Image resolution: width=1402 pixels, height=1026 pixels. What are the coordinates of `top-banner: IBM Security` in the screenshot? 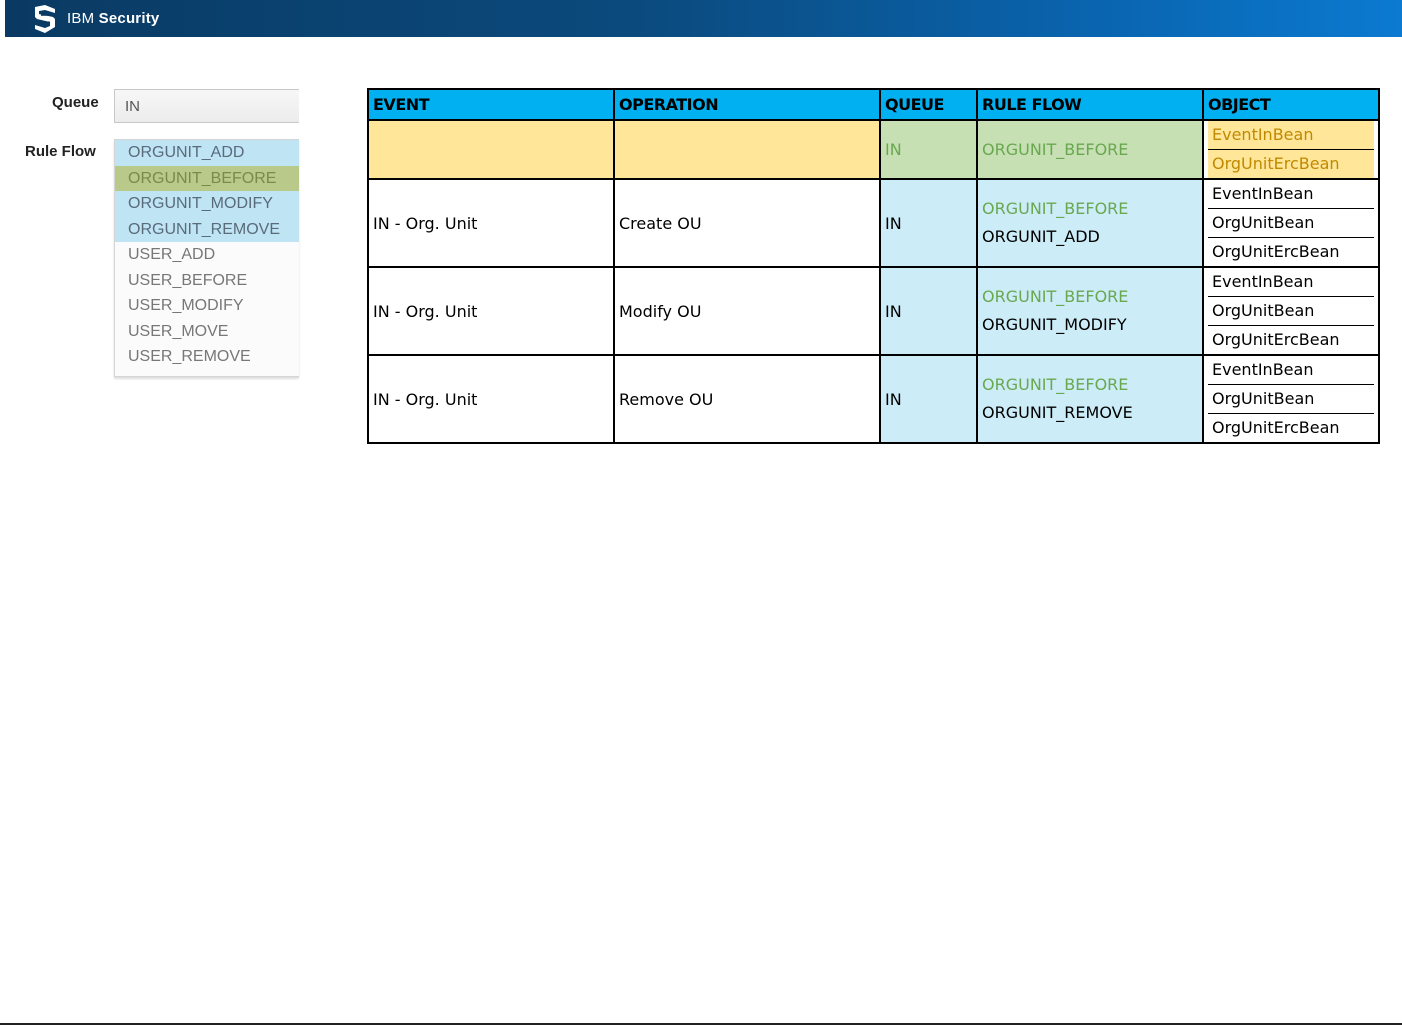 It's located at (703, 18).